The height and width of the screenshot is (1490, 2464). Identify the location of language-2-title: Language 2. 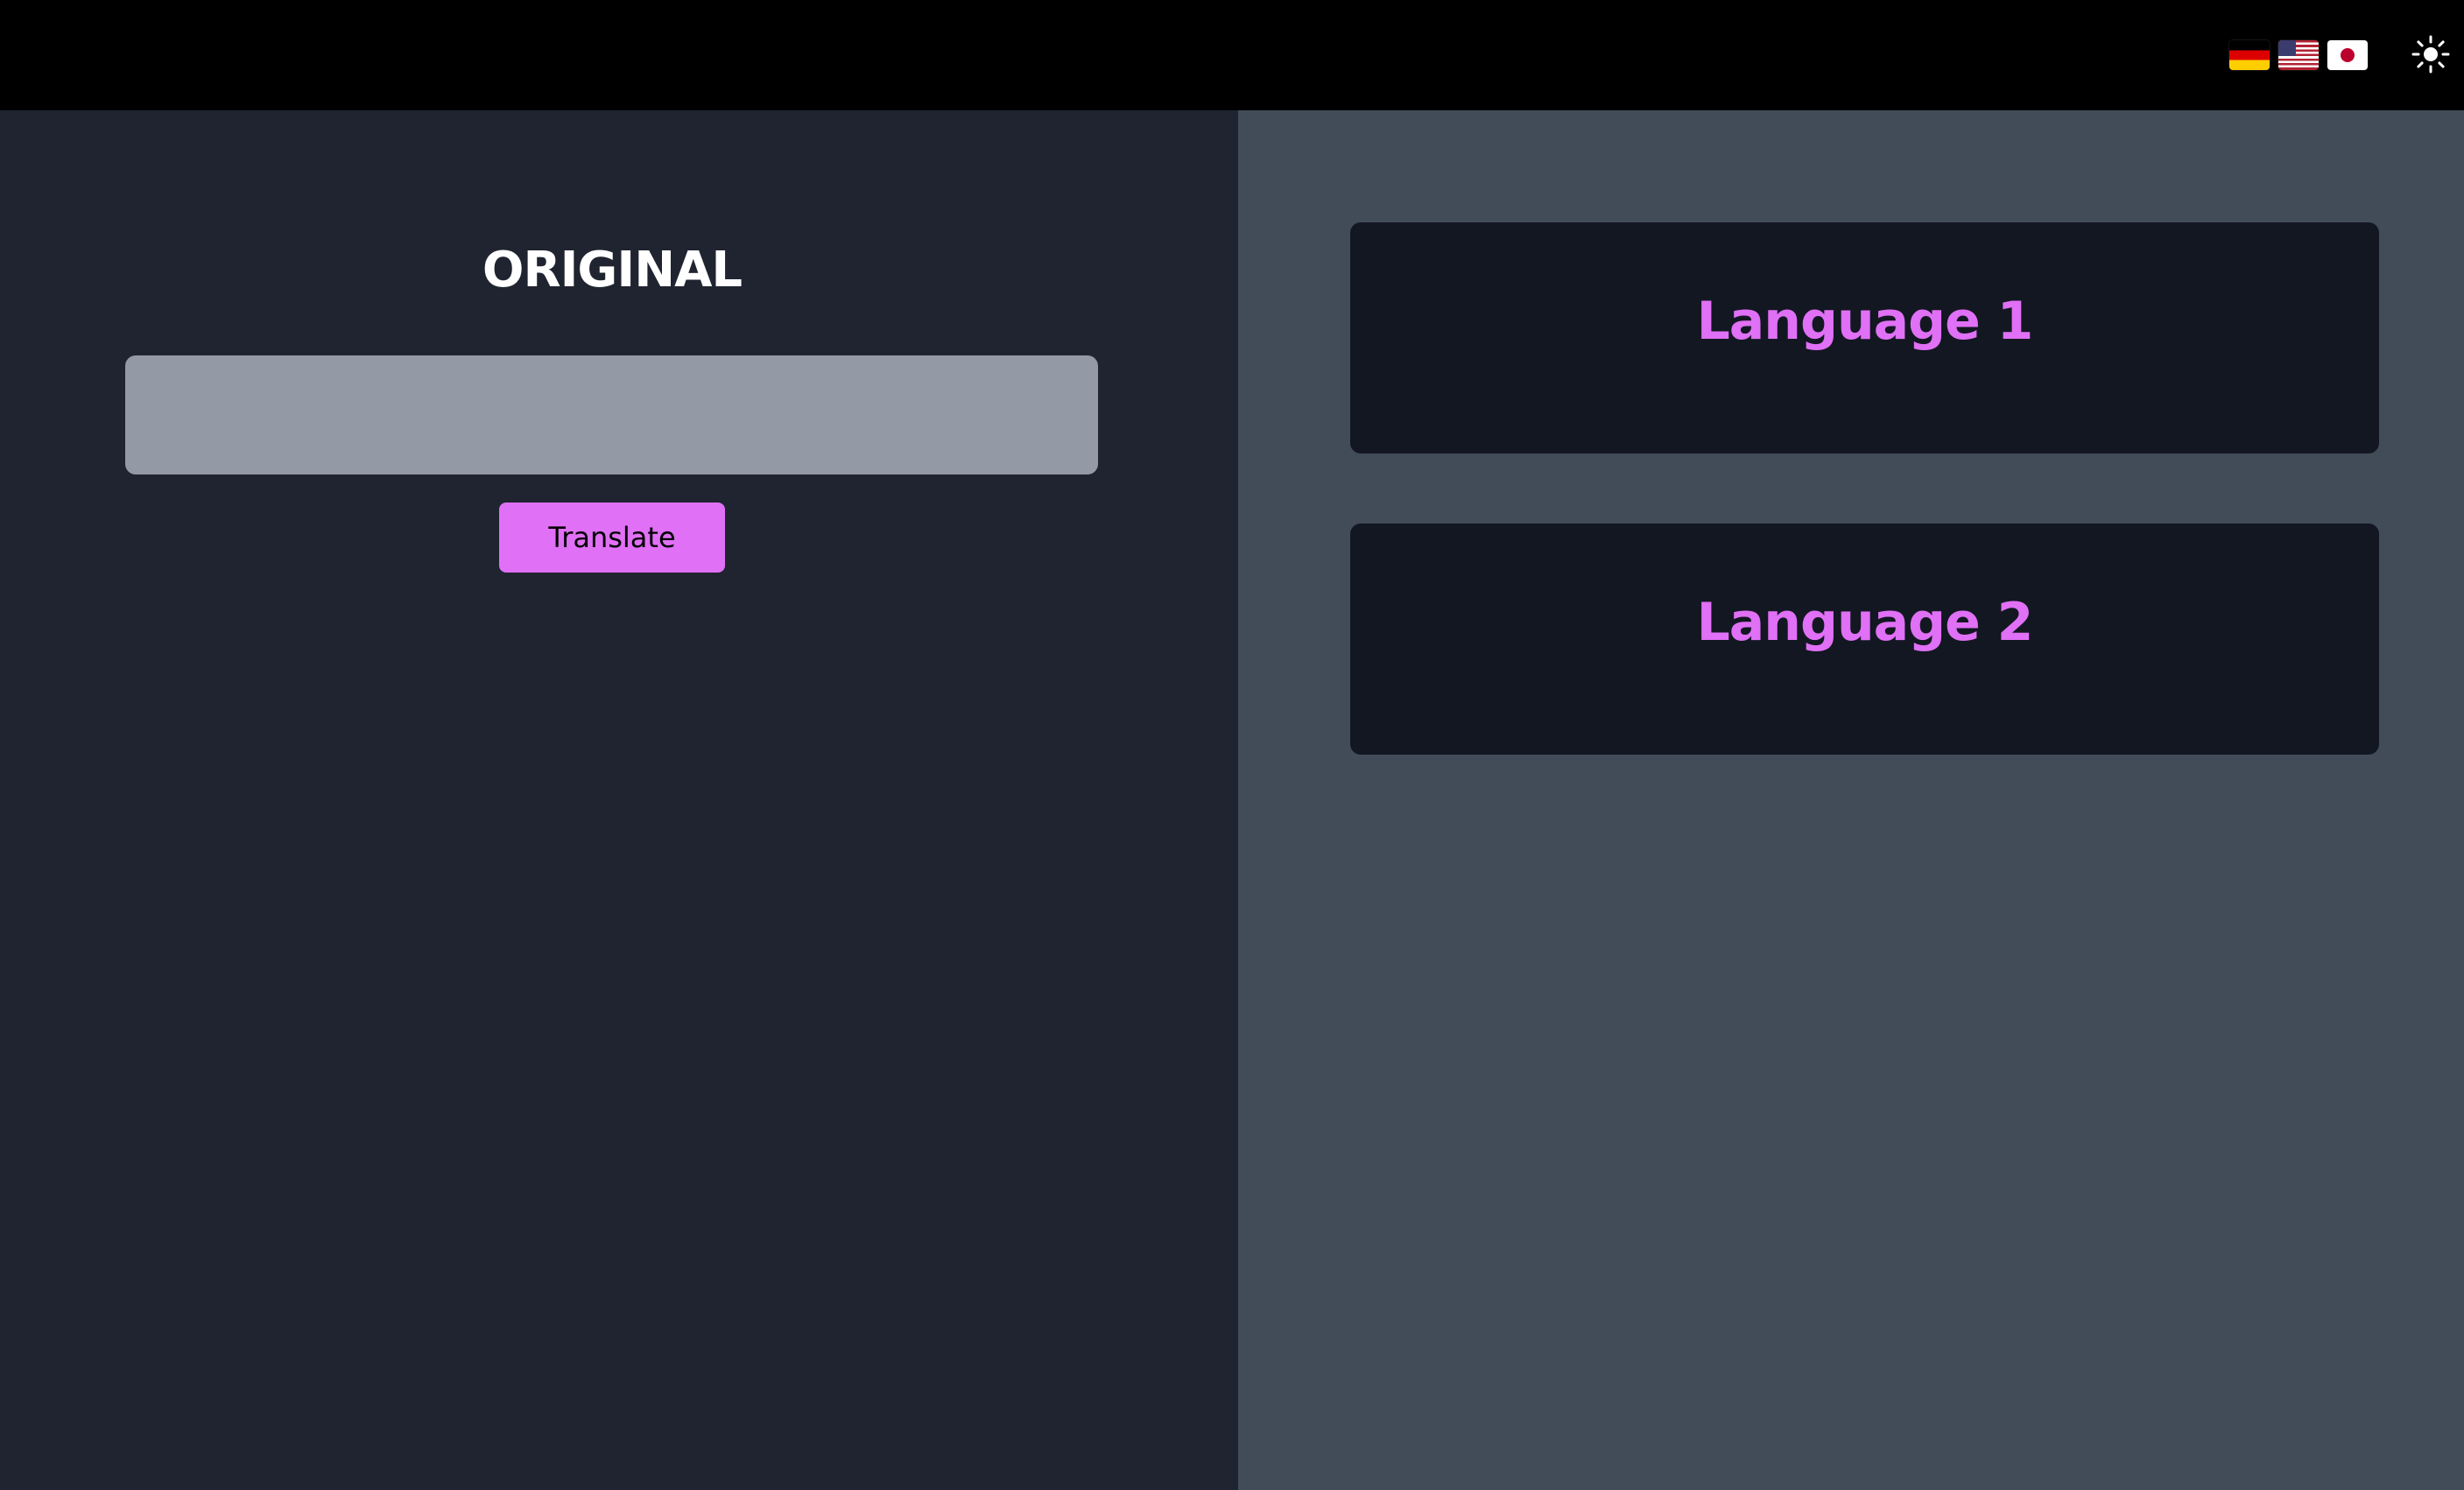
(1865, 622).